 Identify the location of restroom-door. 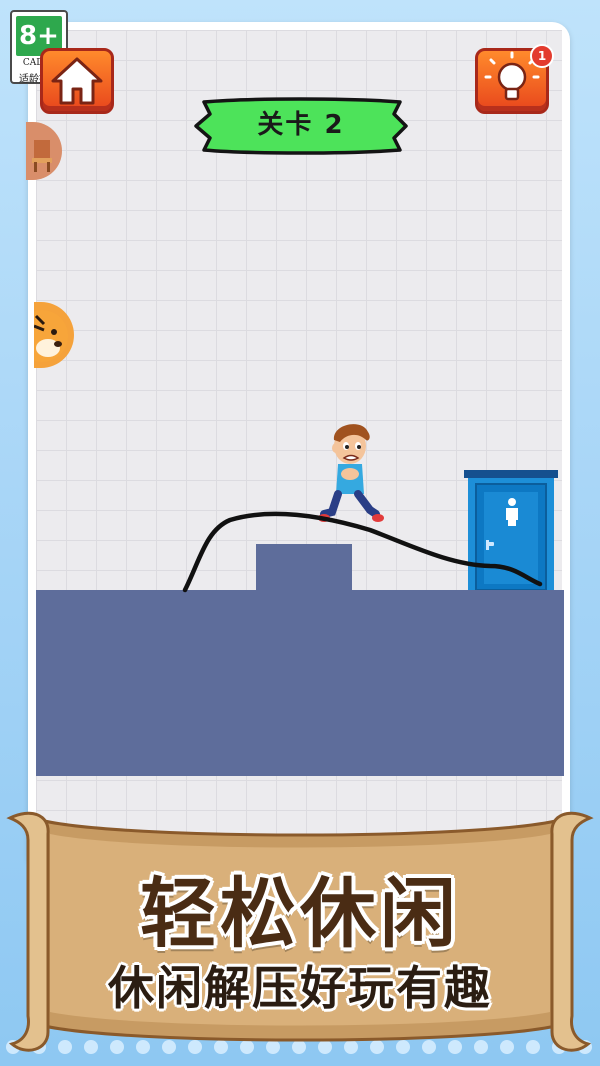
(511, 530).